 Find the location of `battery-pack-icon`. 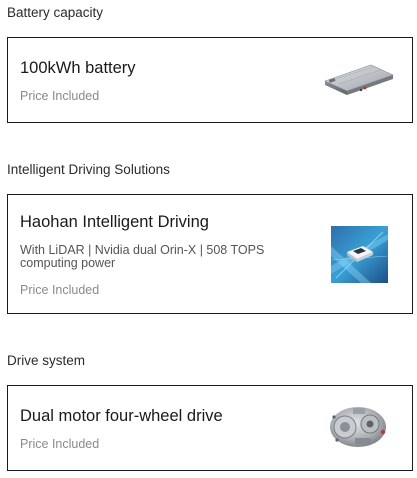

battery-pack-icon is located at coordinates (358, 78).